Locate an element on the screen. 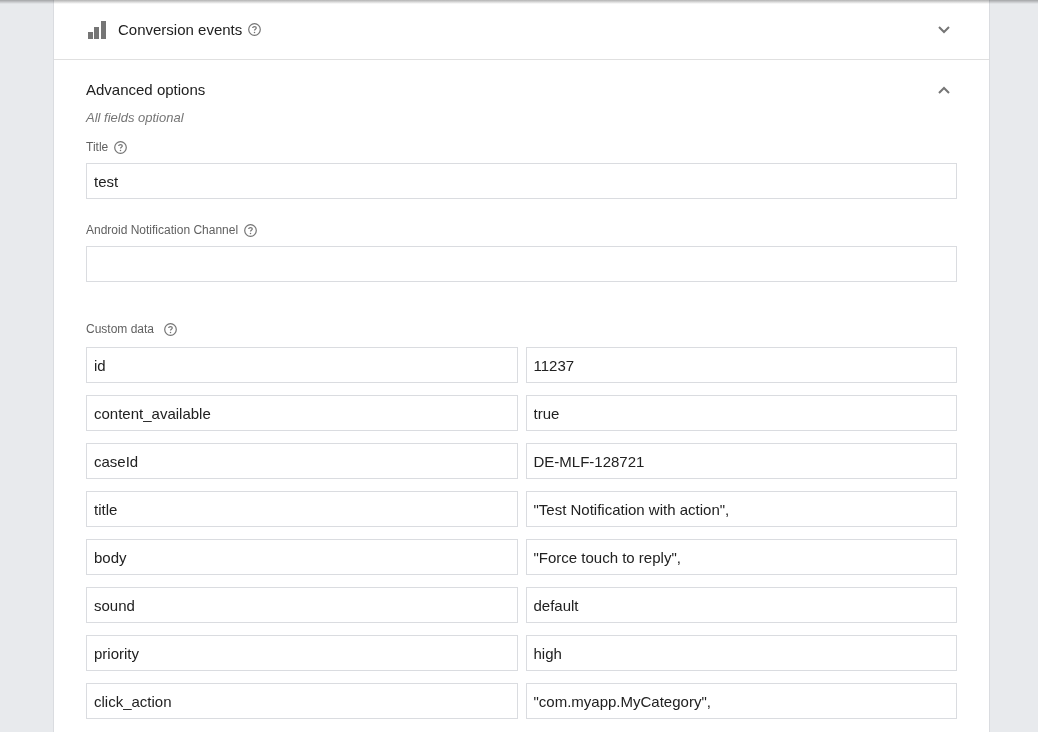 Image resolution: width=1038 pixels, height=732 pixels. text-input: test is located at coordinates (521, 181).